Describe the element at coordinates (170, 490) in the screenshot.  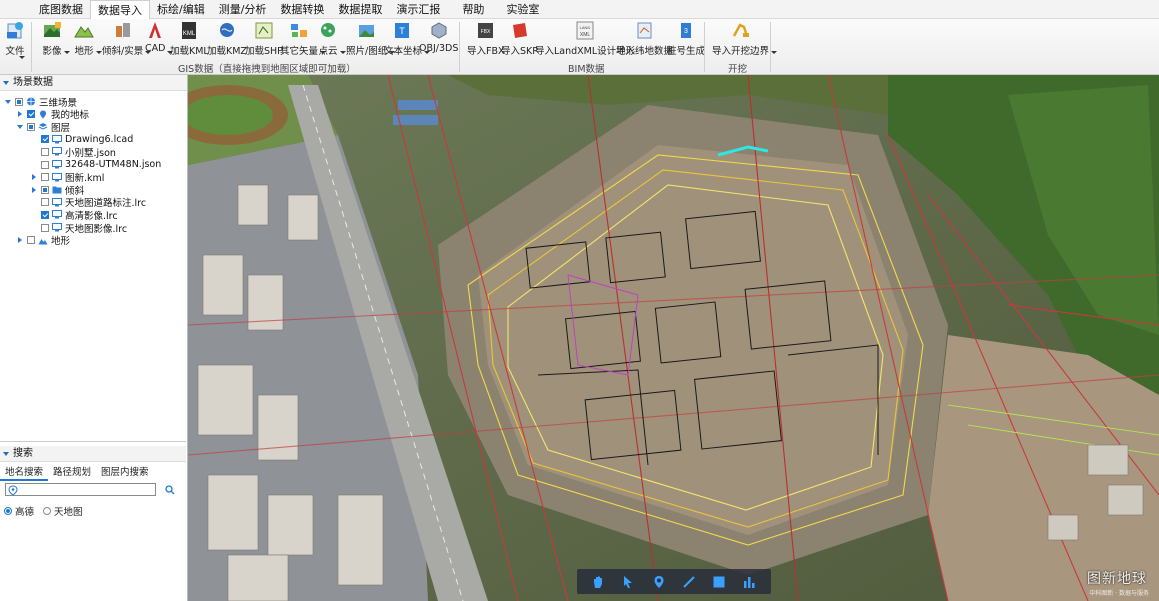
I see `search-icon` at that location.